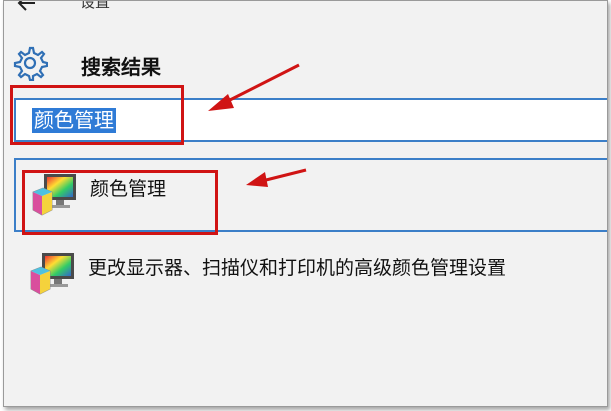 This screenshot has height=411, width=611. Describe the element at coordinates (95, 5) in the screenshot. I see `window-title: 设置` at that location.